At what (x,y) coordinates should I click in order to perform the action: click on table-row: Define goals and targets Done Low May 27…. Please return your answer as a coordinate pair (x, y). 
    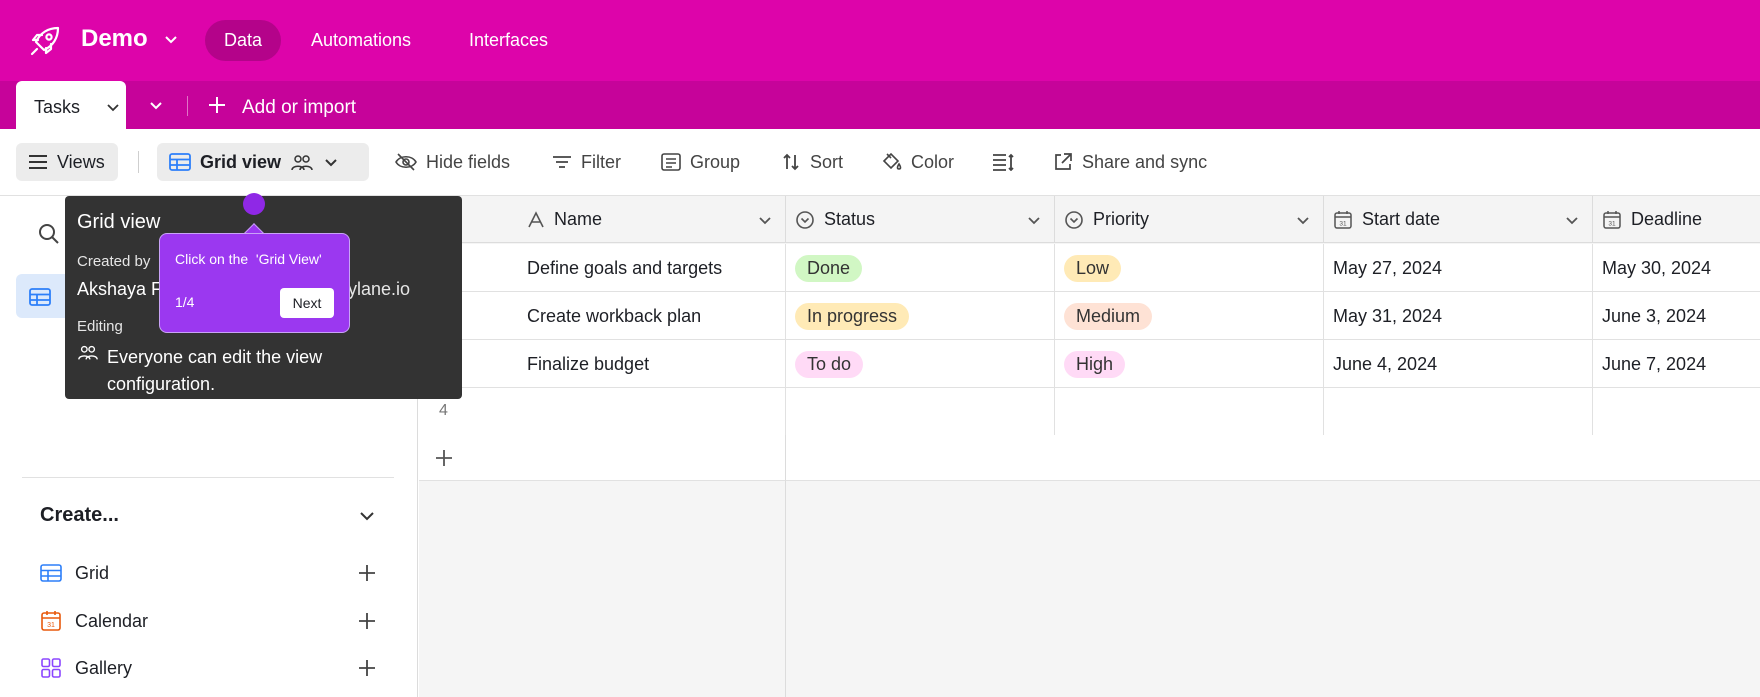
    Looking at the image, I should click on (1089, 268).